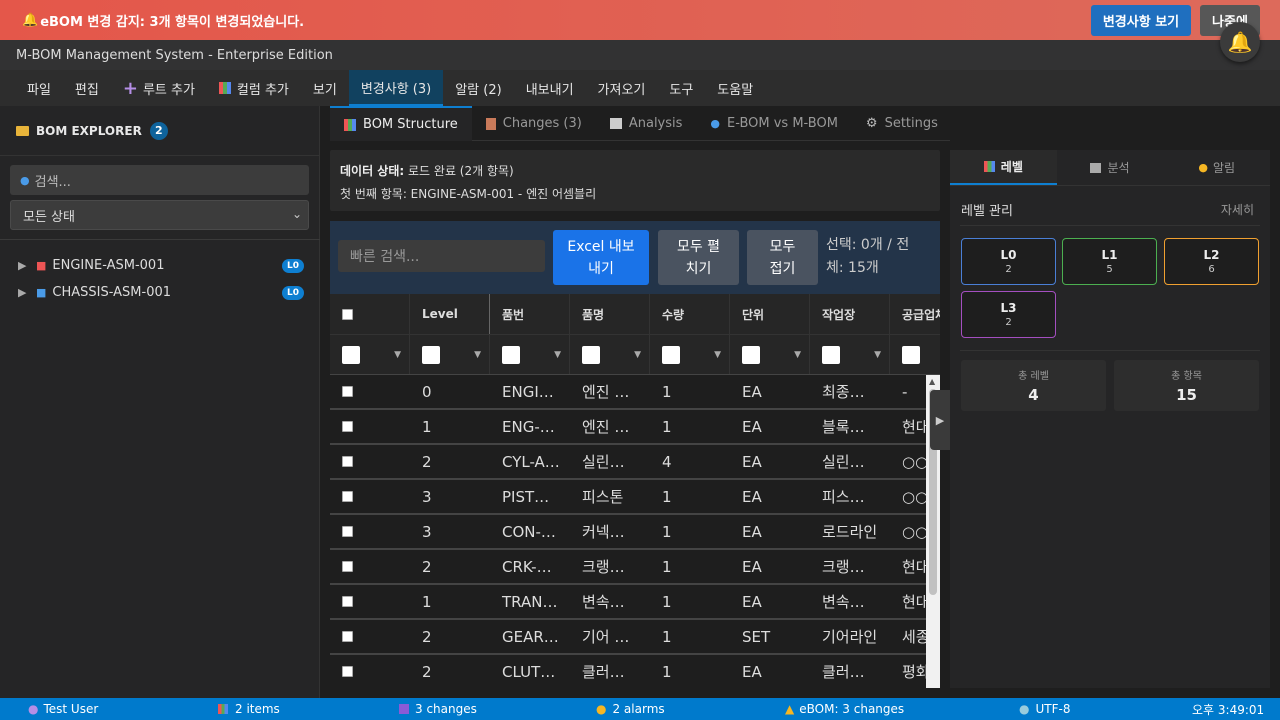  What do you see at coordinates (160, 292) in the screenshot?
I see `tree-item: ▶ ■ CHASSIS-ASM-001 L0` at bounding box center [160, 292].